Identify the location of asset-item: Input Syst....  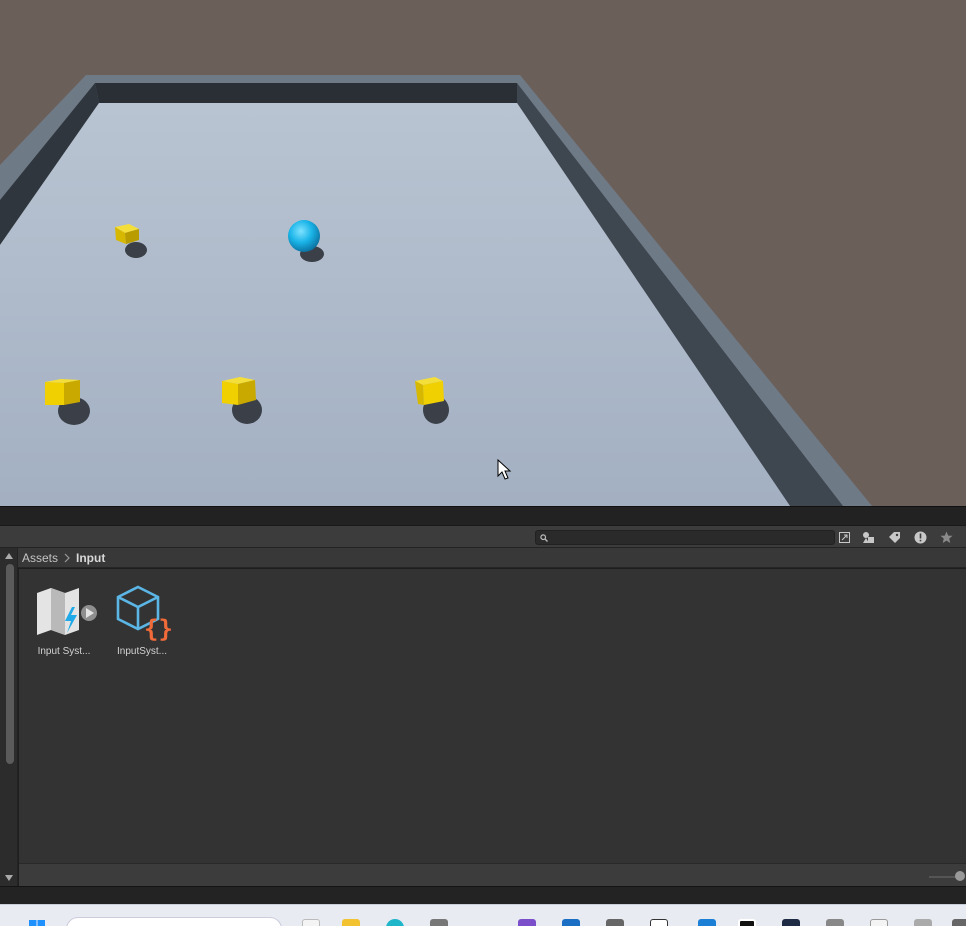
(64, 625).